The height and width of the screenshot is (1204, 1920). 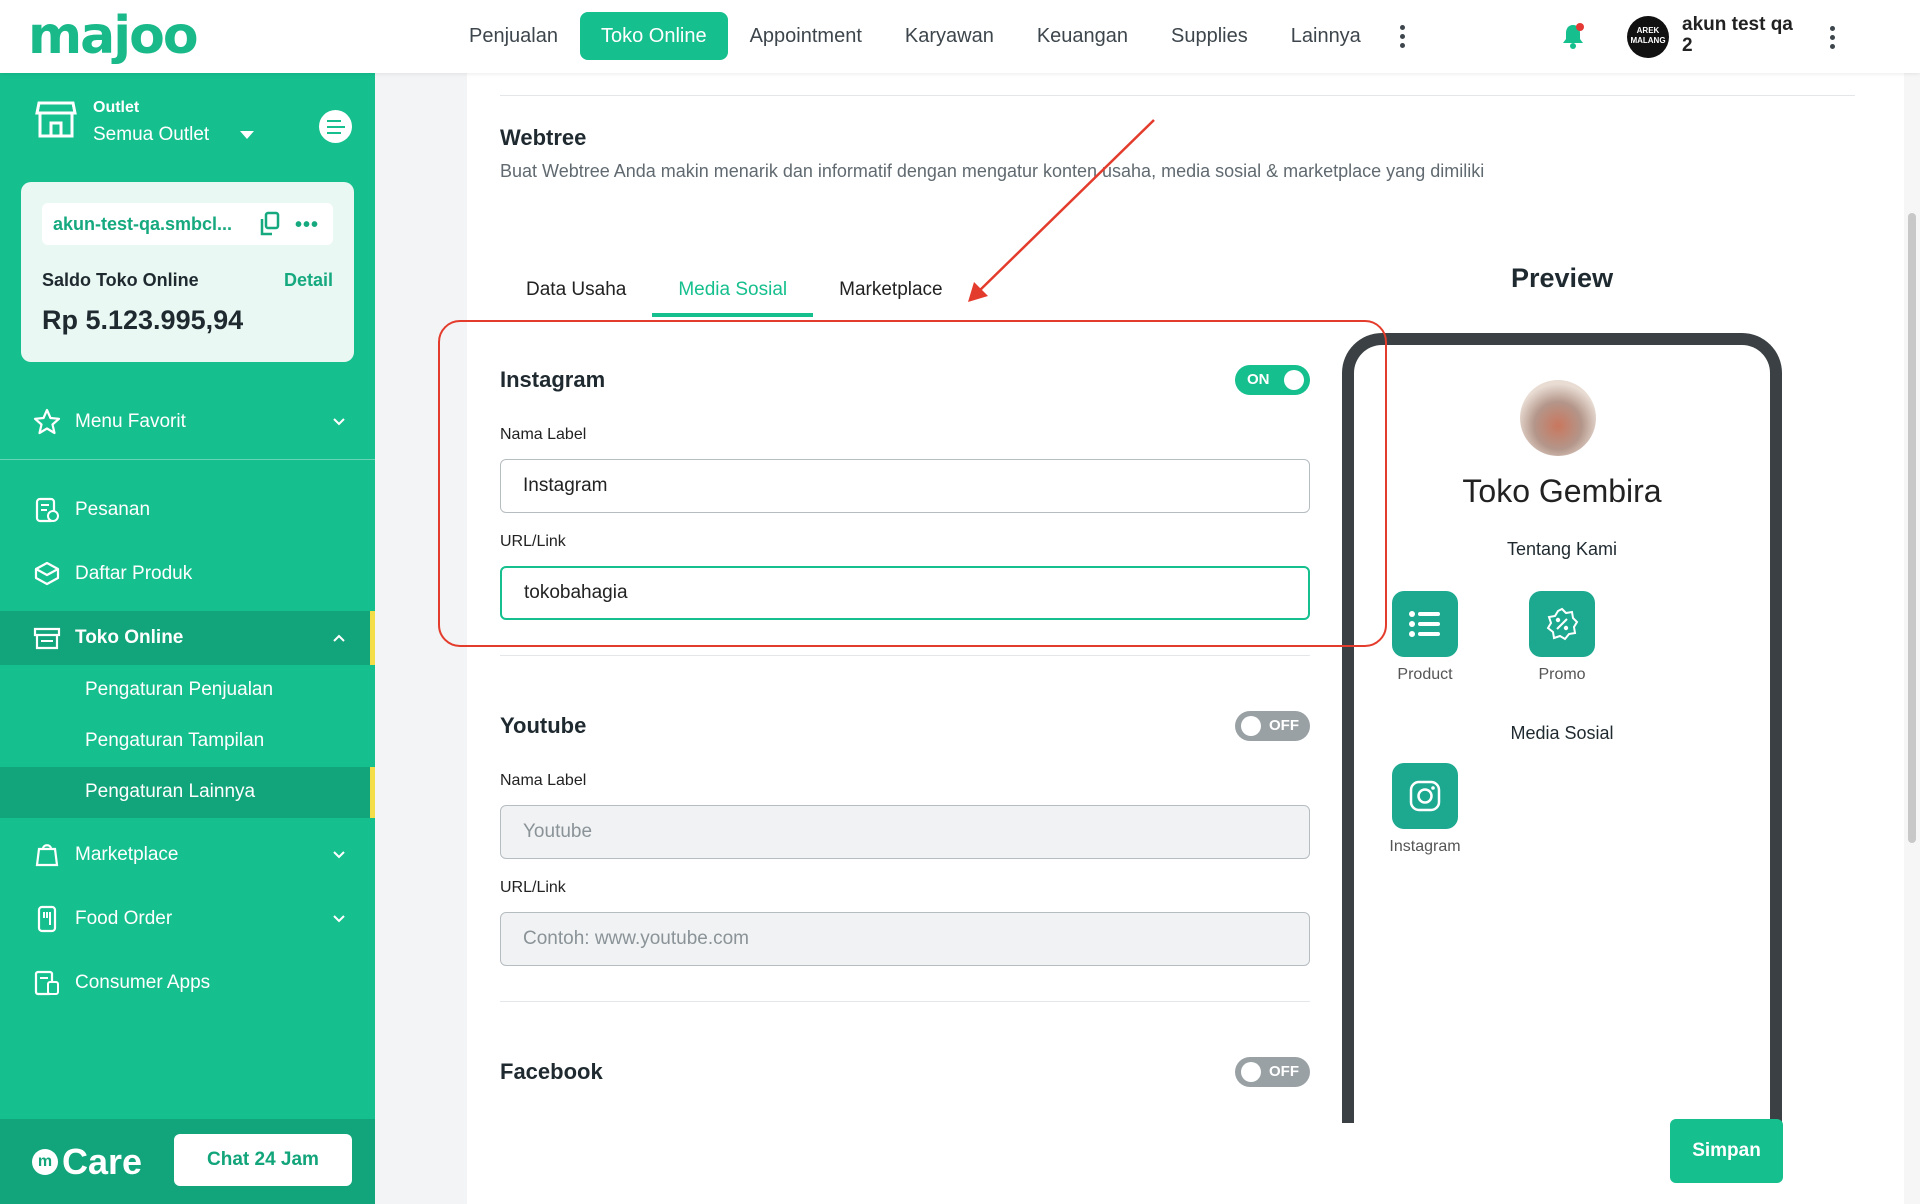 I want to click on instagram-toggle: ON, so click(x=1272, y=380).